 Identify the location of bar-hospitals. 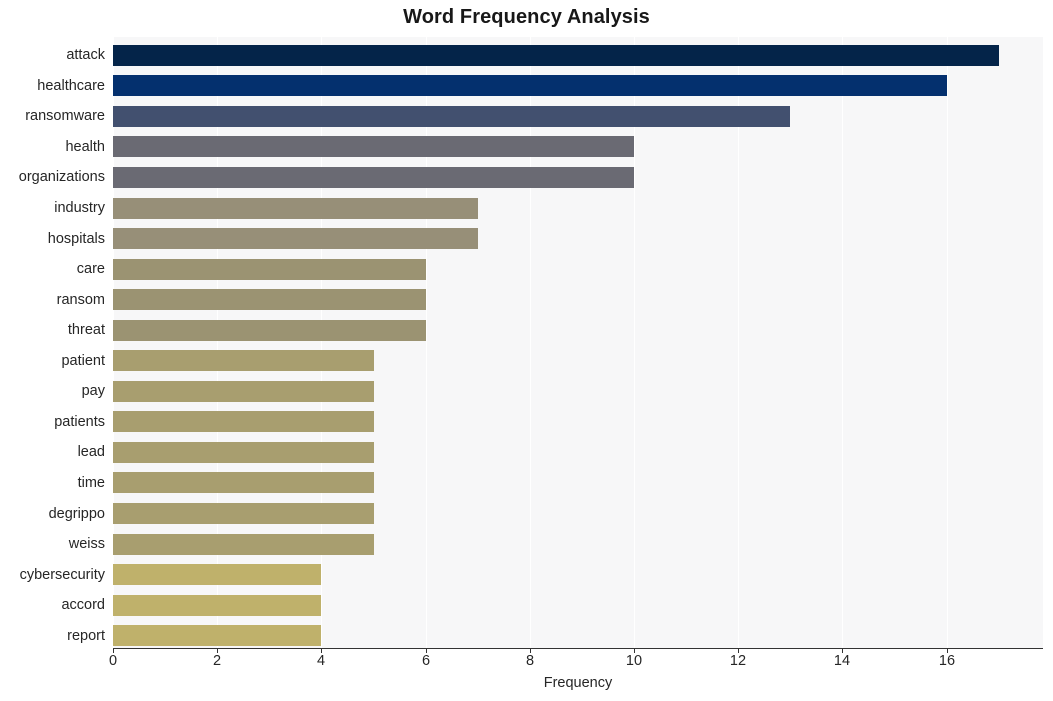
(295, 239).